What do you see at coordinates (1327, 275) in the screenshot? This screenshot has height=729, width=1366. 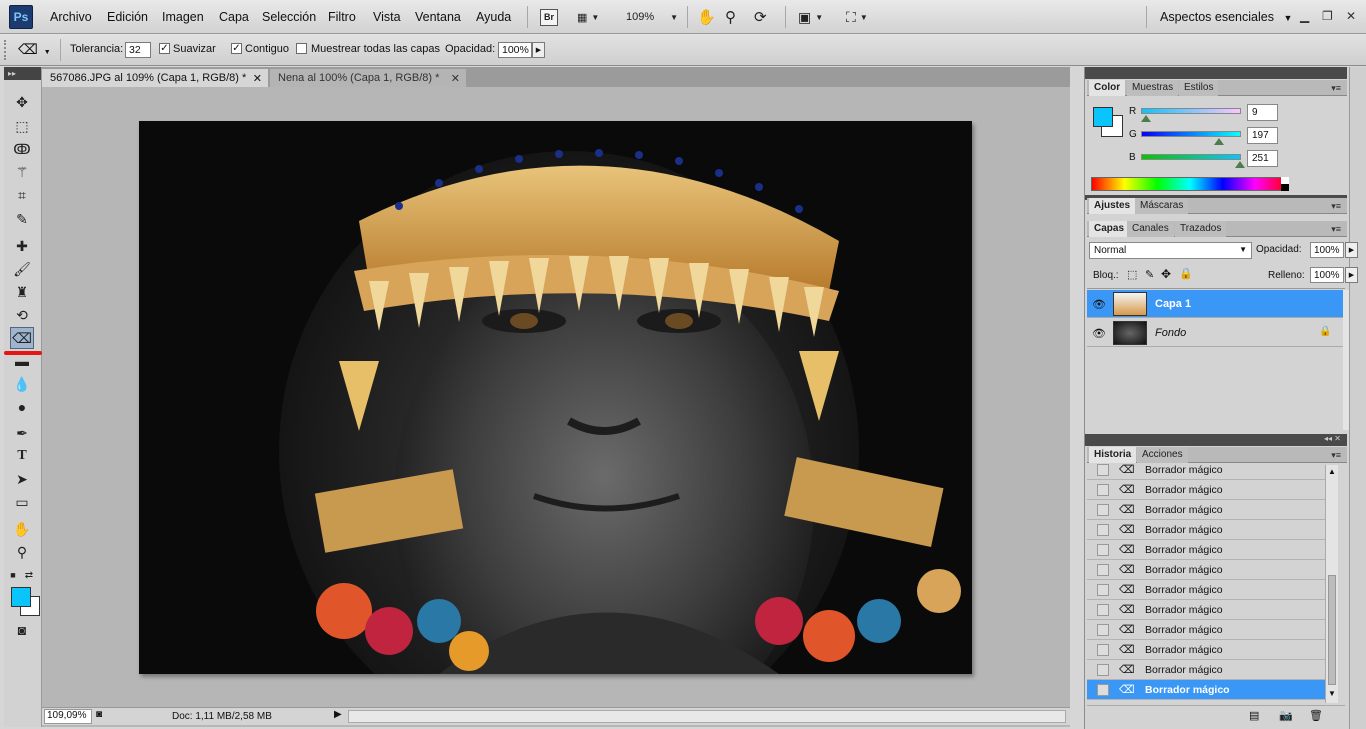 I see `fill-input: 100%` at bounding box center [1327, 275].